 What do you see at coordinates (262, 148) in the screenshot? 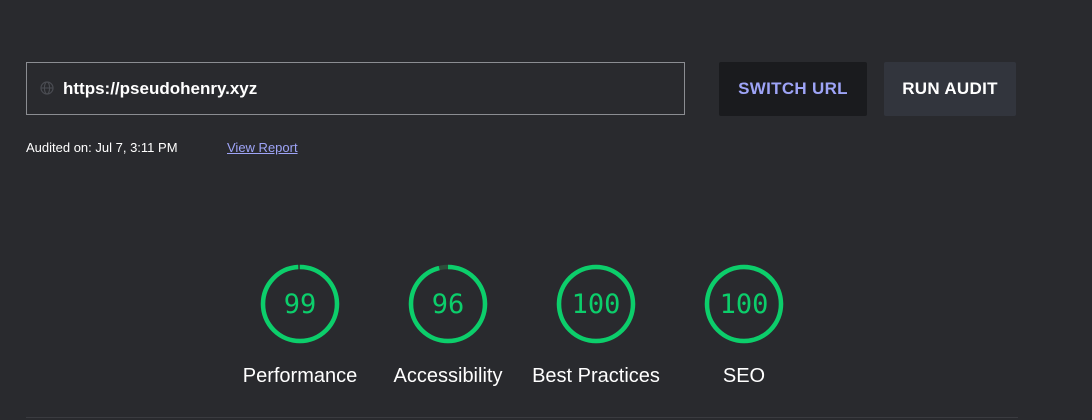
I see `view-report-link: View Report` at bounding box center [262, 148].